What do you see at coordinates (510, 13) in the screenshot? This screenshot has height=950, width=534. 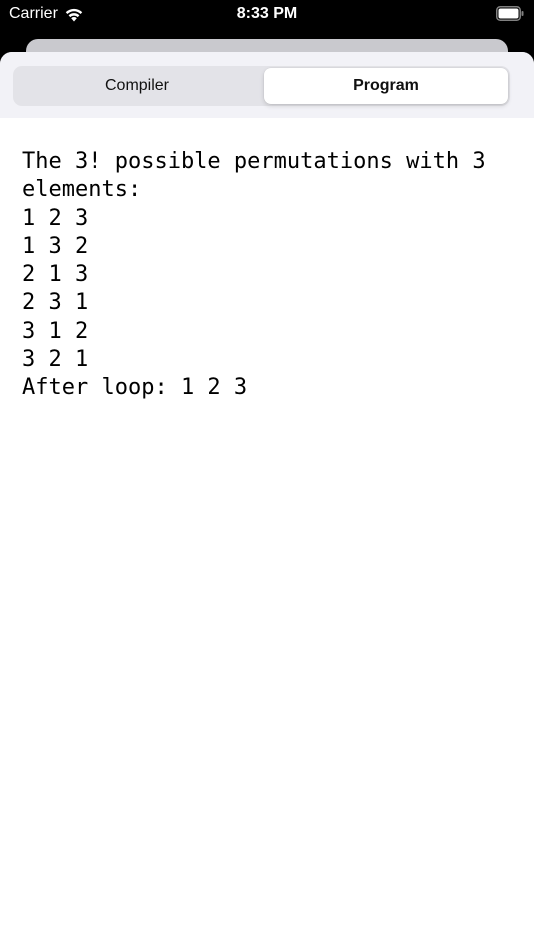 I see `battery-icon` at bounding box center [510, 13].